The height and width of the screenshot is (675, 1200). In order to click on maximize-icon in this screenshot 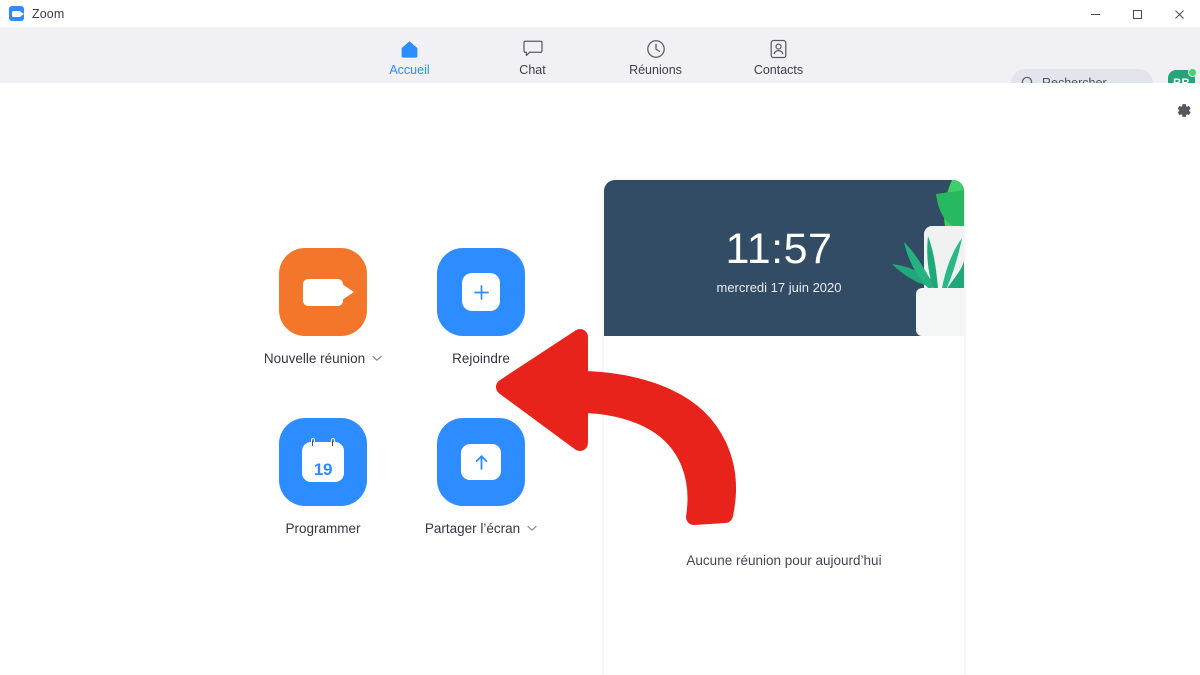, I will do `click(1137, 14)`.